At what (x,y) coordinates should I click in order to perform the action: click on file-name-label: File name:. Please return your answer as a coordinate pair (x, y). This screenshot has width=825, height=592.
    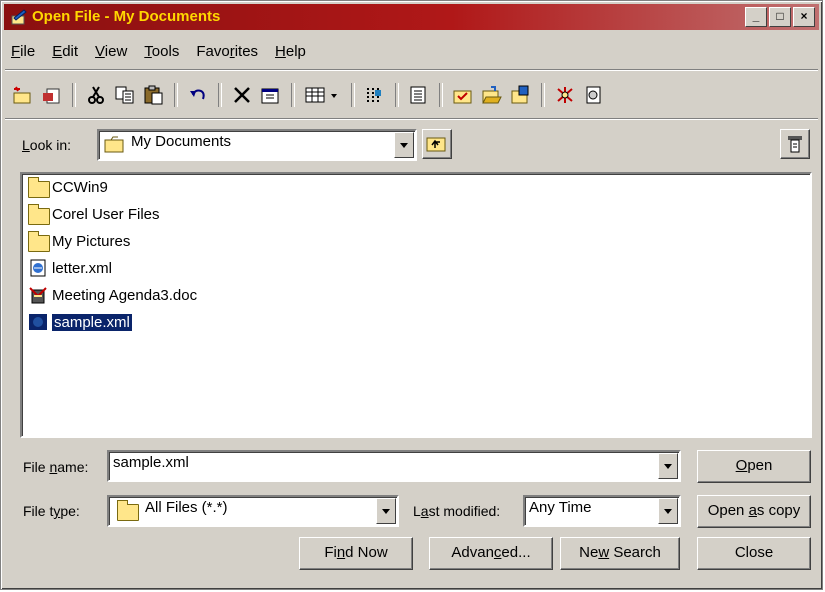
    Looking at the image, I should click on (55, 467).